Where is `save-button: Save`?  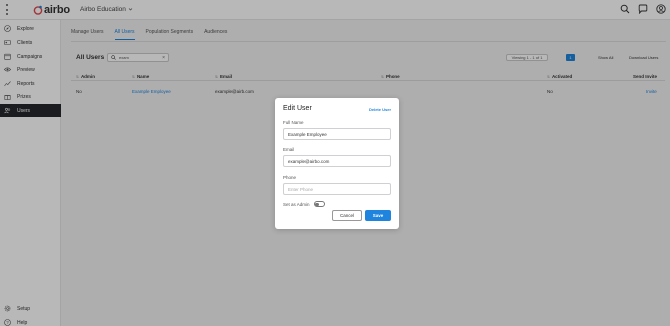
save-button: Save is located at coordinates (378, 215).